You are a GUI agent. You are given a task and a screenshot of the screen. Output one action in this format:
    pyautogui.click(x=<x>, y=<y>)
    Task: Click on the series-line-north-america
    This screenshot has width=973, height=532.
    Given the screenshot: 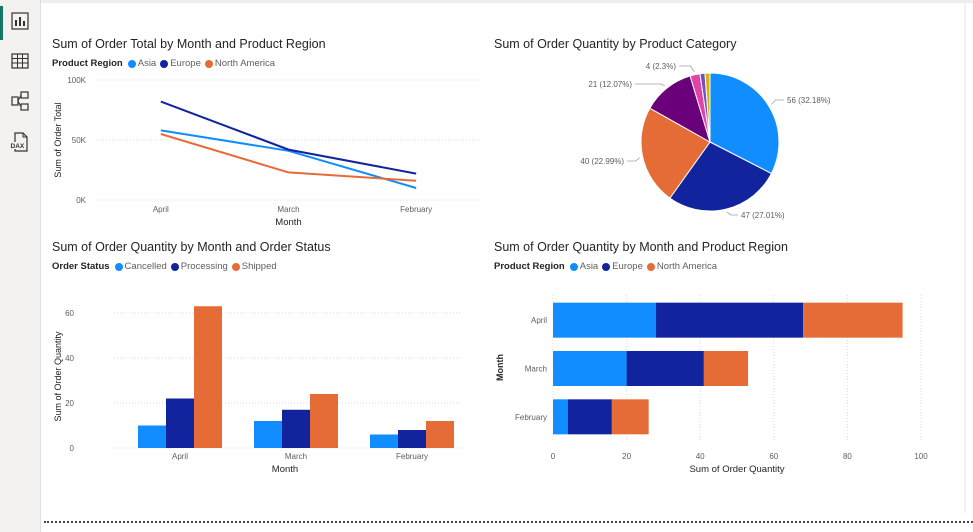 What is the action you would take?
    pyautogui.click(x=288, y=157)
    